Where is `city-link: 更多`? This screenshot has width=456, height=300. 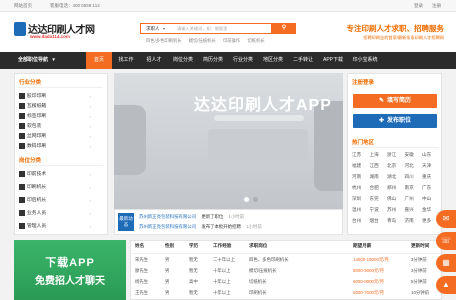 city-link: 更多 is located at coordinates (426, 221).